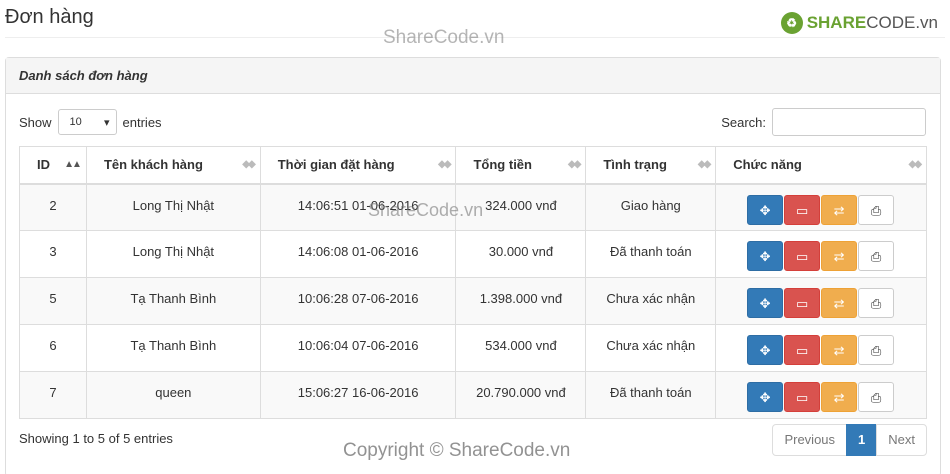 The image size is (950, 474). I want to click on previous-button: Previous, so click(810, 440).